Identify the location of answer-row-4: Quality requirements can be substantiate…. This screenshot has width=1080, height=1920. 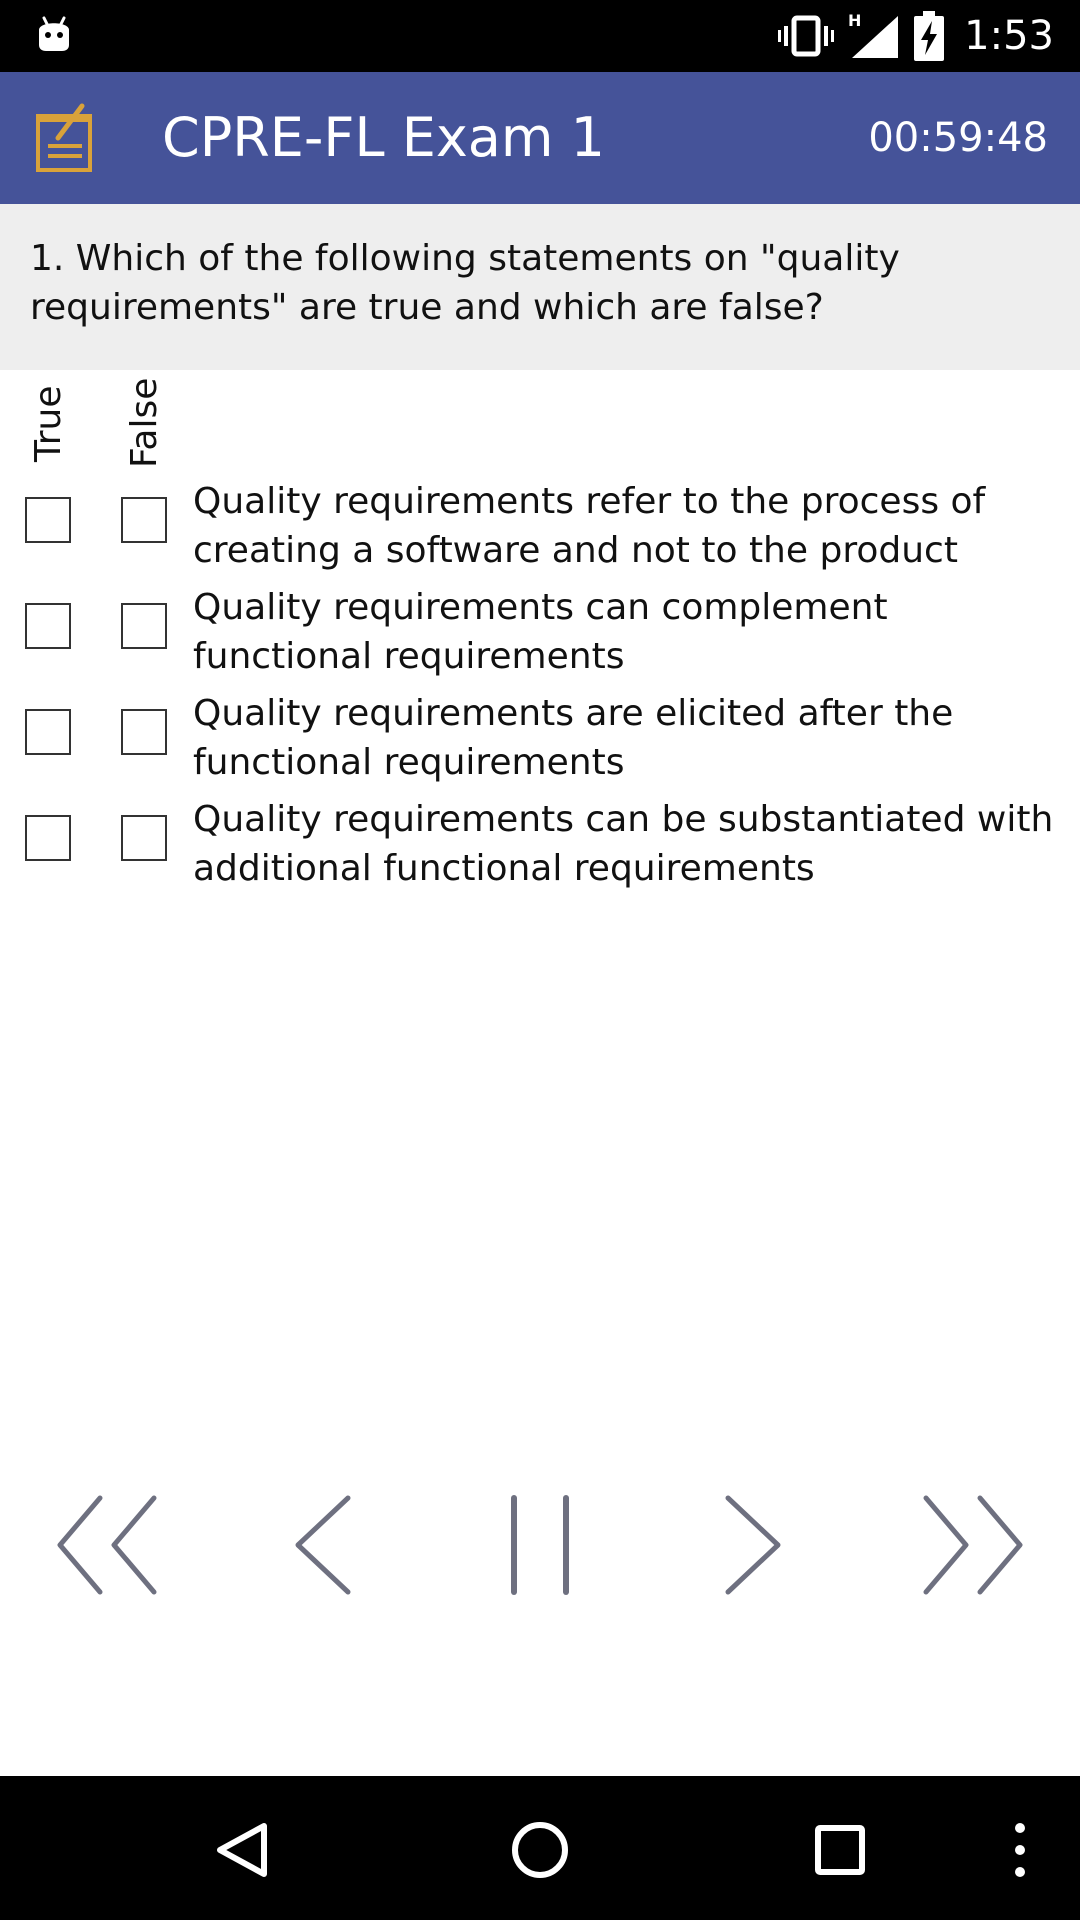
(540, 848).